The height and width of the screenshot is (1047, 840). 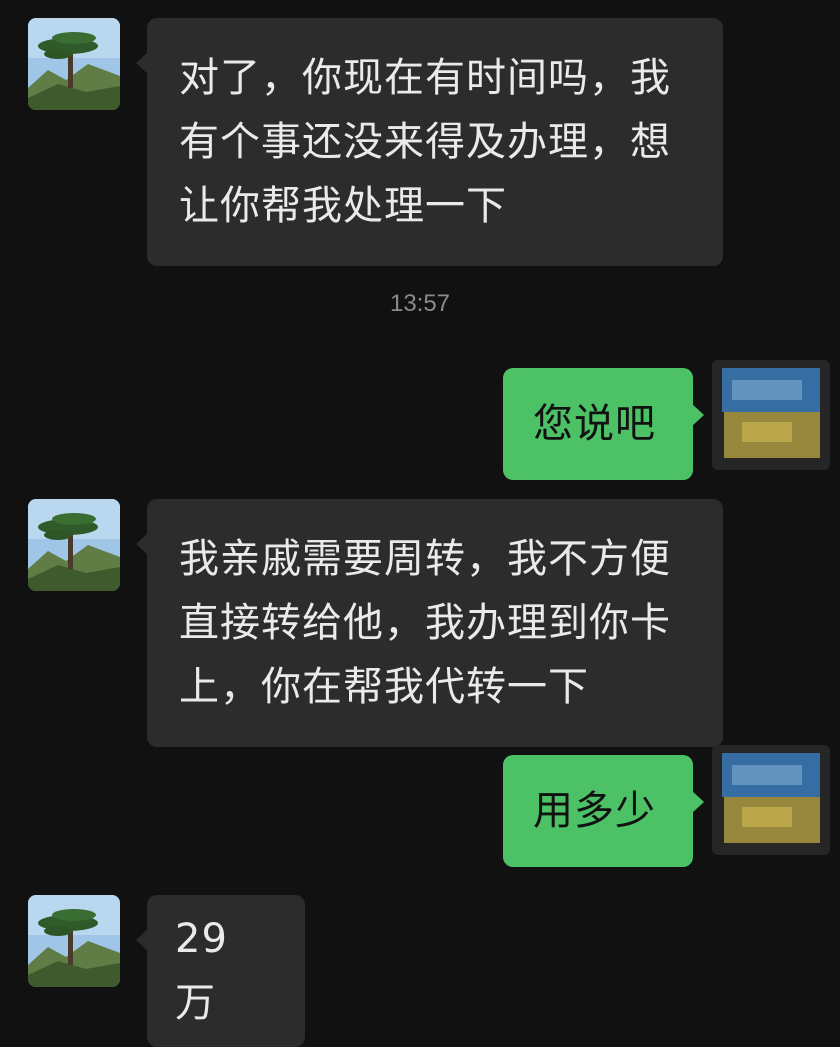 I want to click on timestamp: 13:57, so click(x=420, y=303).